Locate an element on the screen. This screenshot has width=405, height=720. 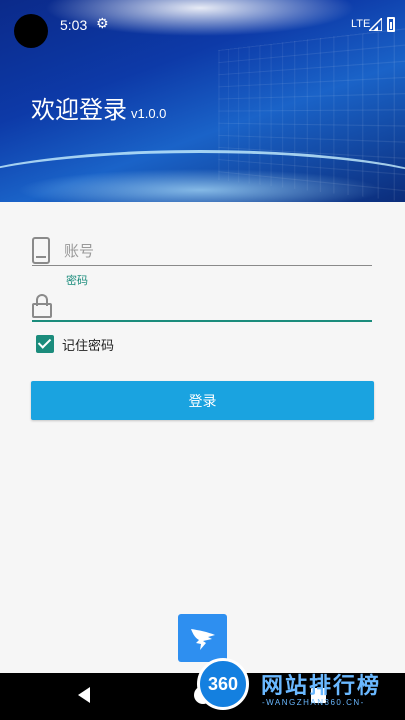
dingtalk-logo-icon is located at coordinates (202, 638).